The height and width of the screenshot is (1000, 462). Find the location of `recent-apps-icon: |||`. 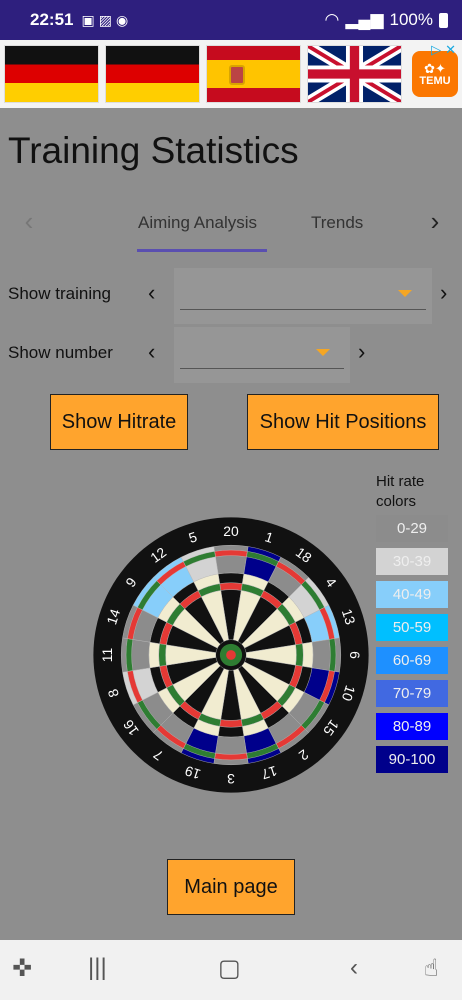

recent-apps-icon: ||| is located at coordinates (97, 968).